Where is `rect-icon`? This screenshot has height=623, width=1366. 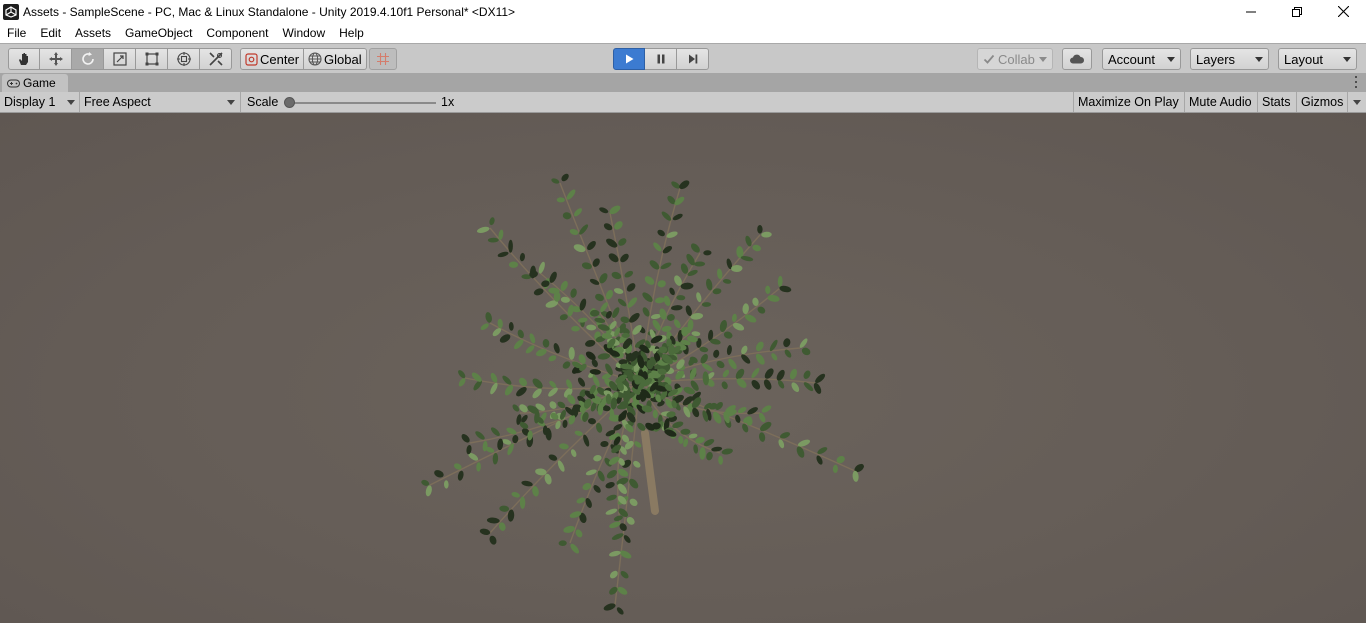
rect-icon is located at coordinates (151, 59).